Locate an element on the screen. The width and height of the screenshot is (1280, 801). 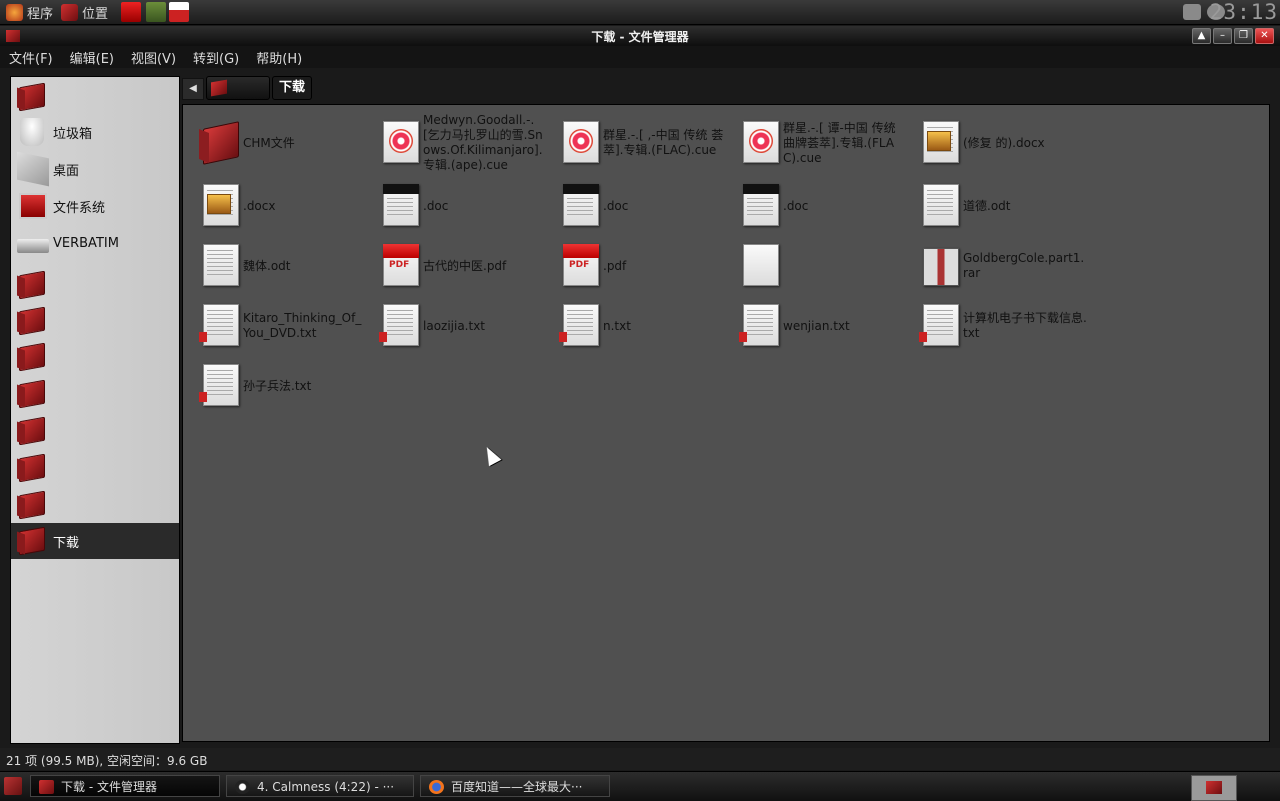
file-name: 孙子兵法.txt is located at coordinates (277, 385).